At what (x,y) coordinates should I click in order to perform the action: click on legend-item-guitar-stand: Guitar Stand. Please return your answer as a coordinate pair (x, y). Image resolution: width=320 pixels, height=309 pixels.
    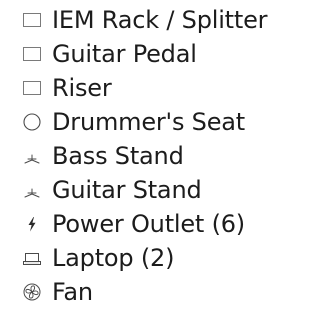
    Looking at the image, I should click on (152, 190).